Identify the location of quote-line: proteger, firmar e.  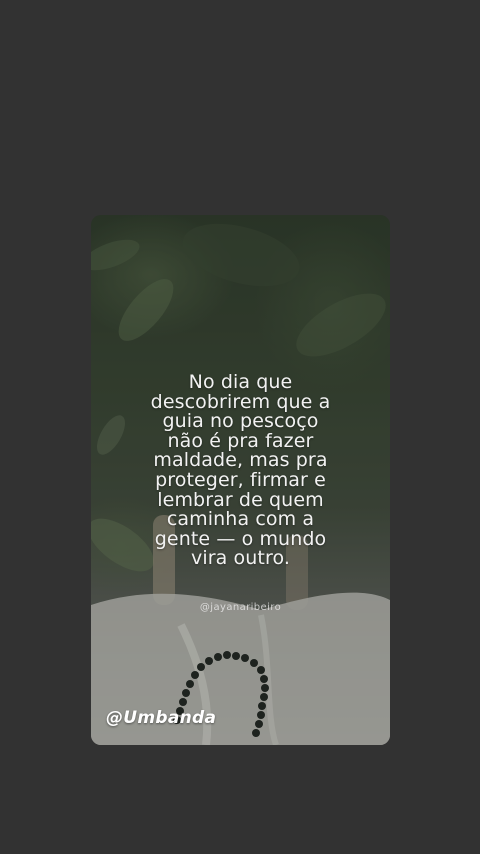
(240, 479).